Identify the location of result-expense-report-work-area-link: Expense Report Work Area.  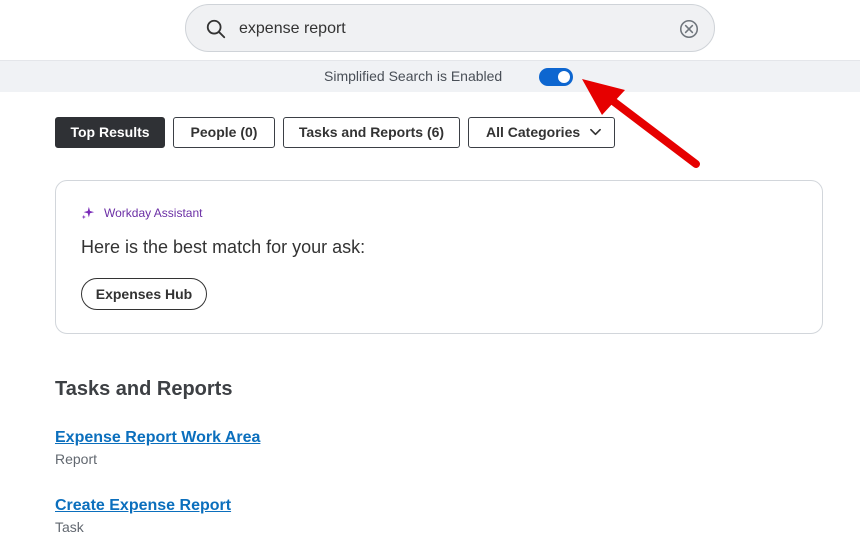
(157, 438).